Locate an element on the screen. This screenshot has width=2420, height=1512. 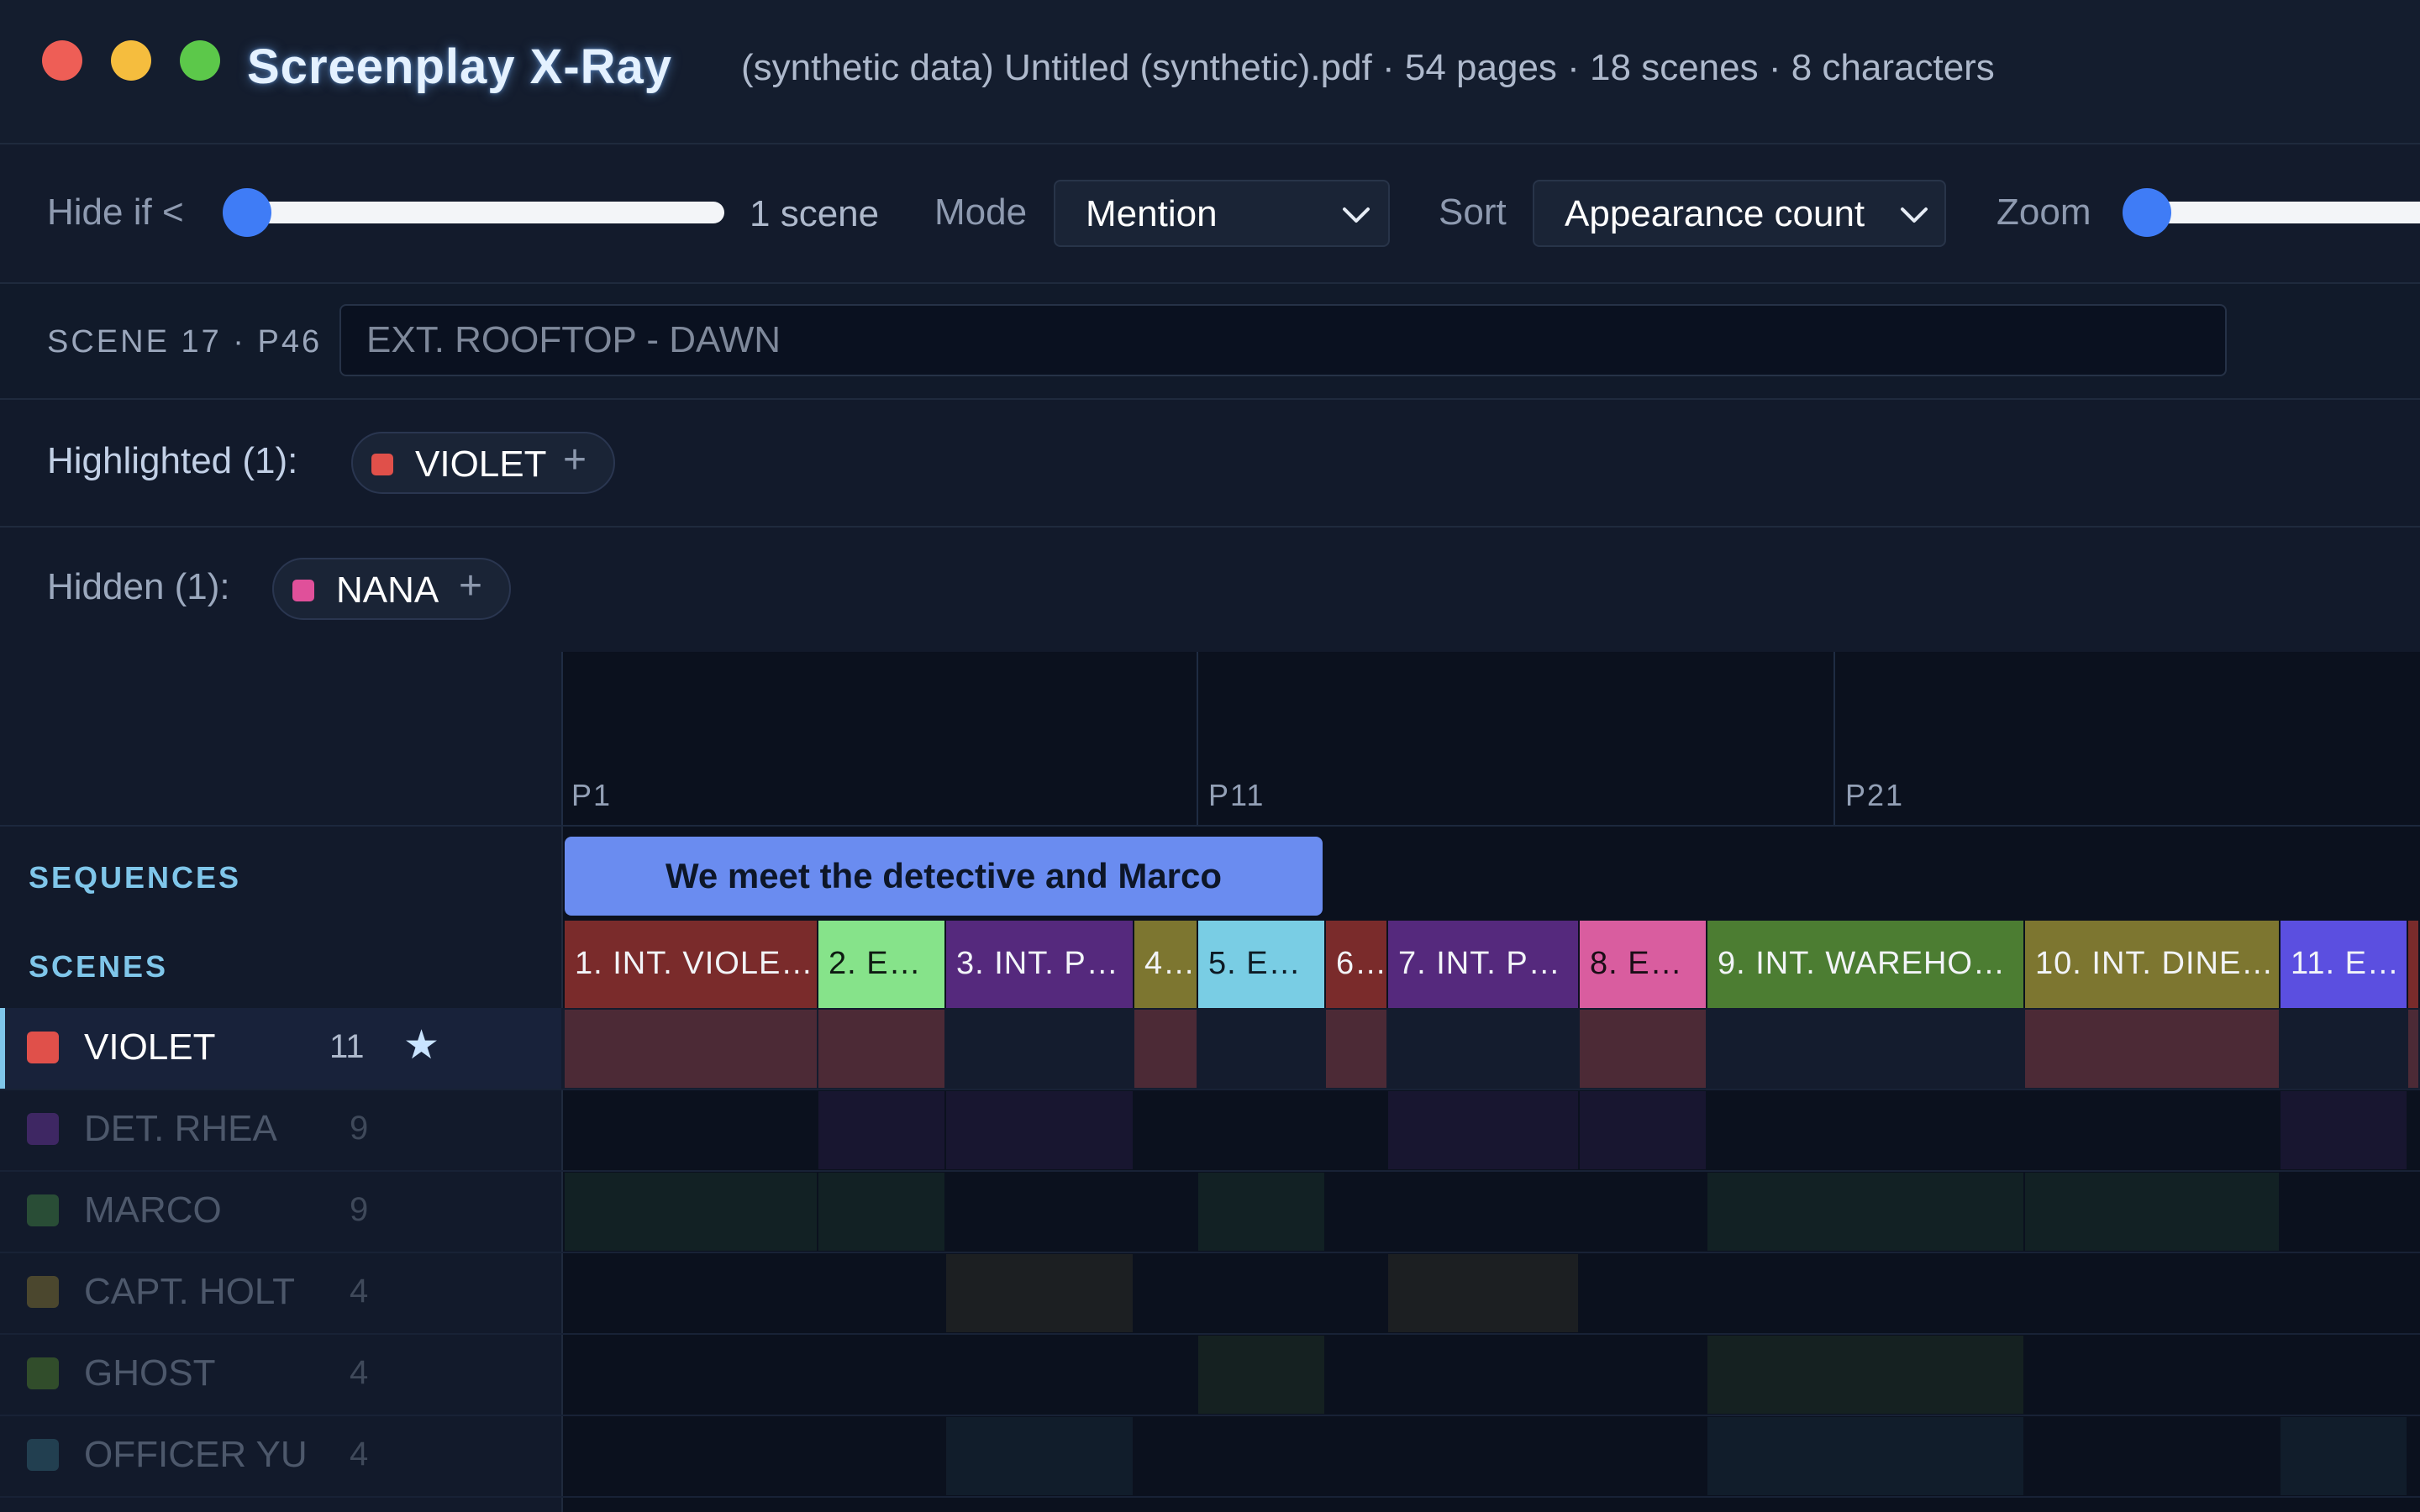
sort-select-value: Appearance count is located at coordinates (1715, 213).